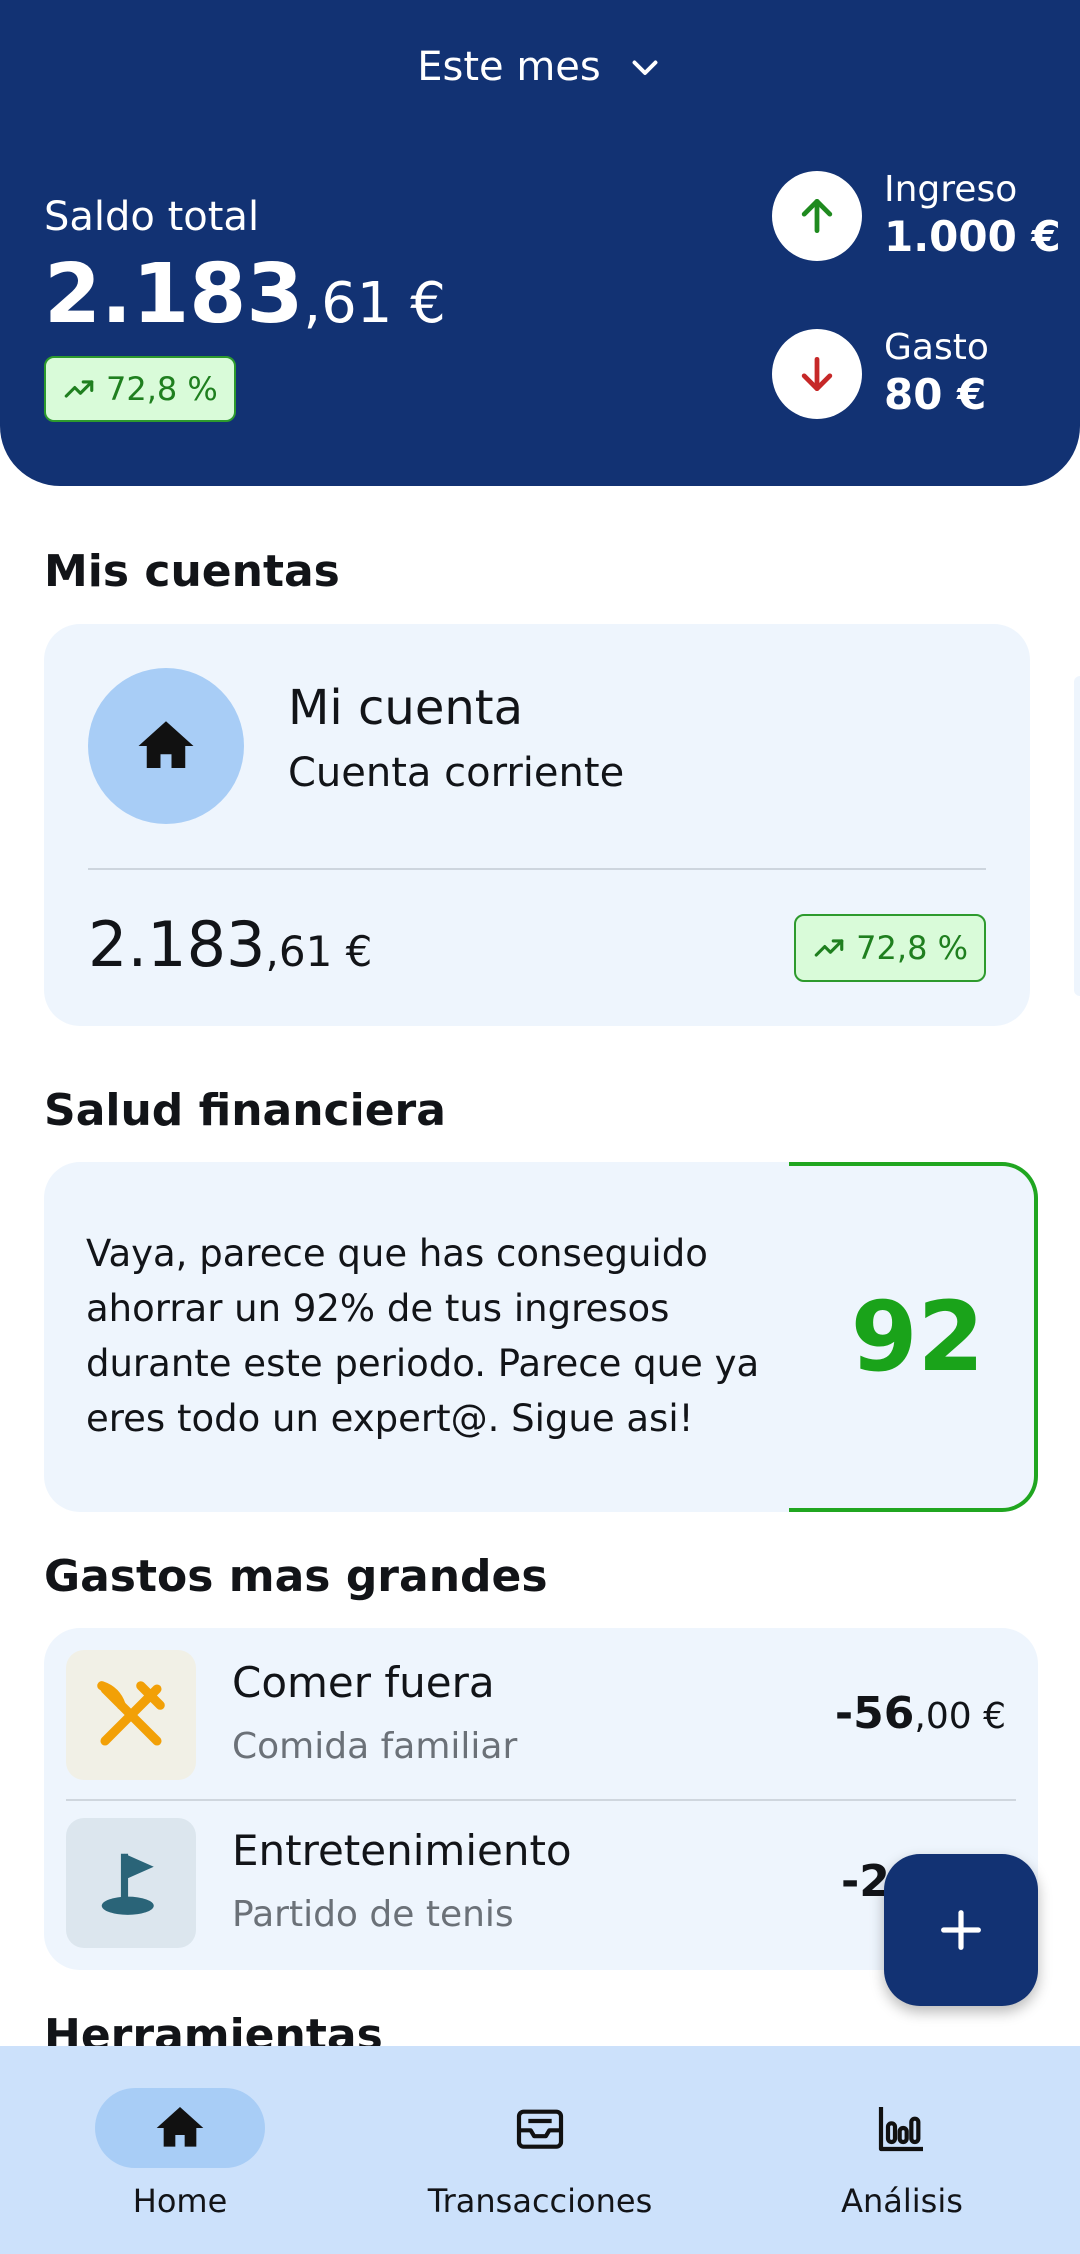 The width and height of the screenshot is (1080, 2254). What do you see at coordinates (540, 2201) in the screenshot?
I see `nav-transactions-label: Transacciones` at bounding box center [540, 2201].